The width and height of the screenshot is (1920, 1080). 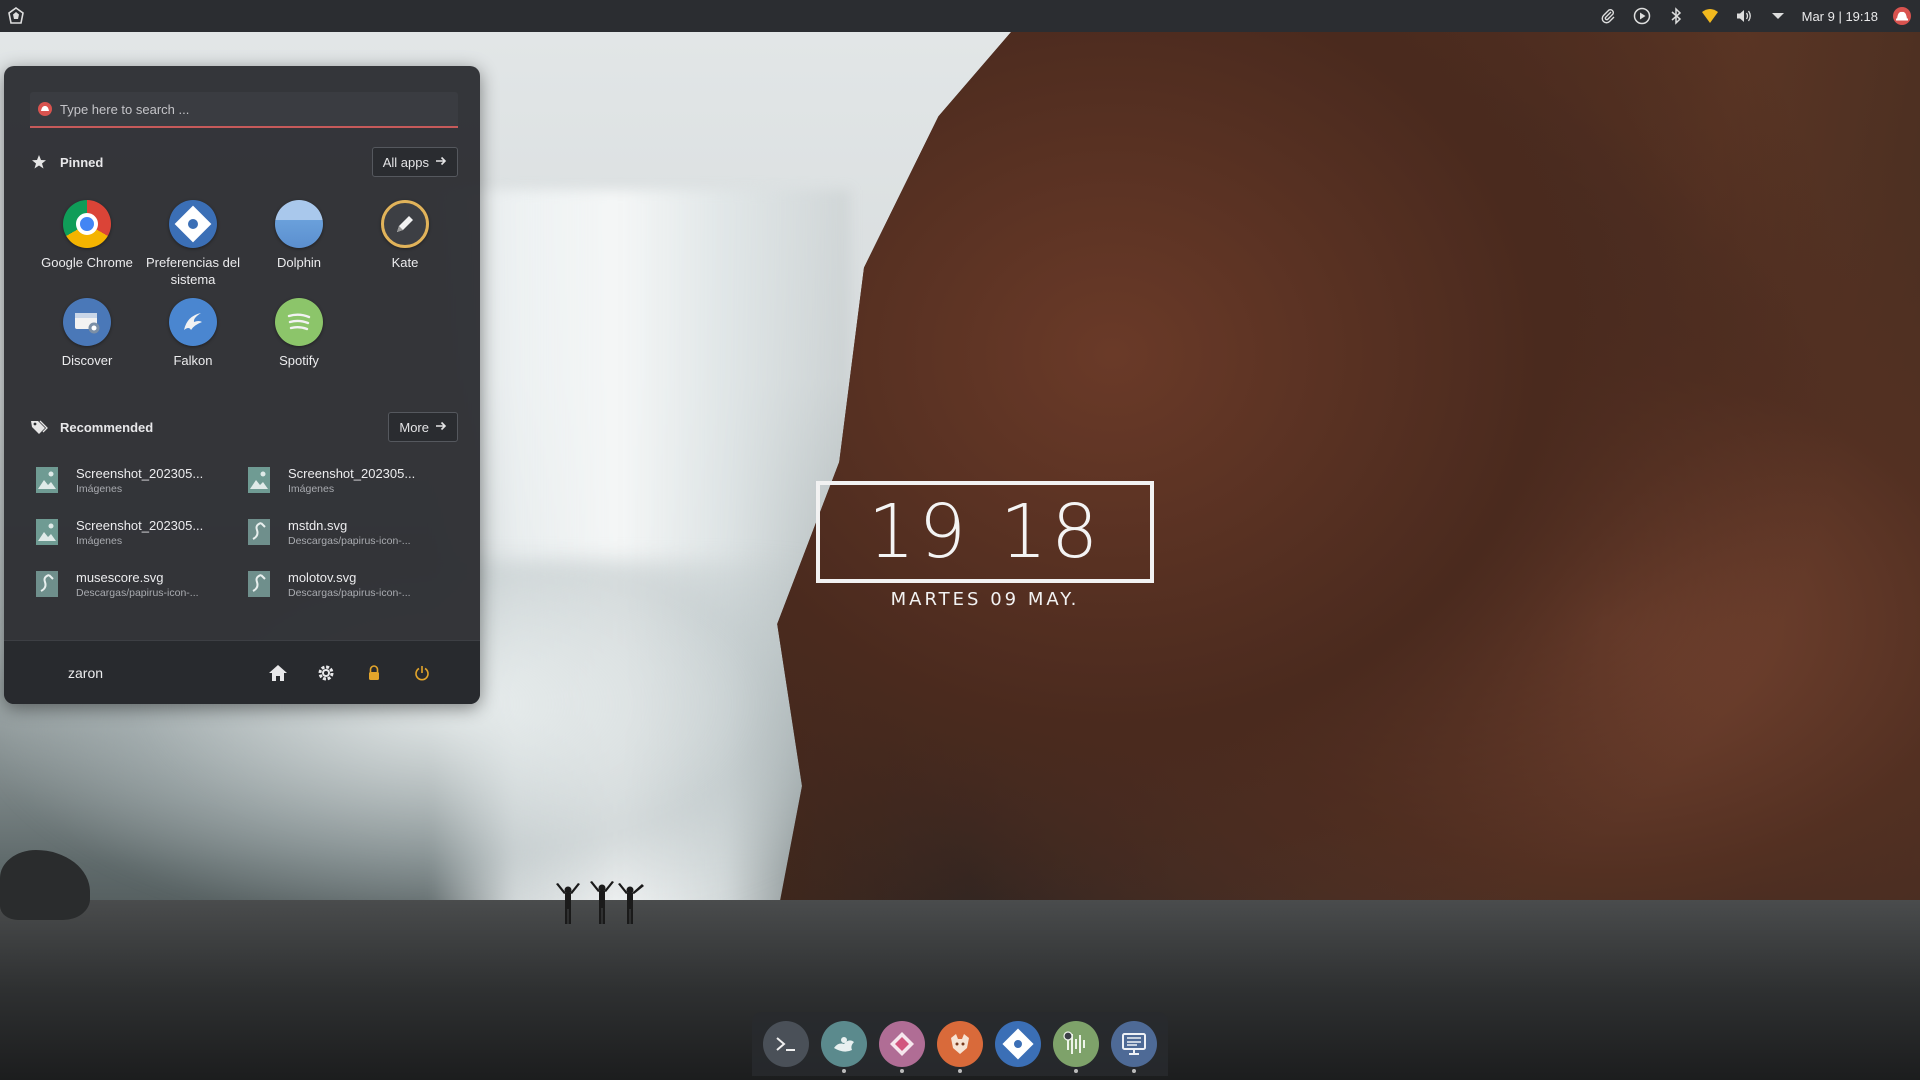 What do you see at coordinates (244, 427) in the screenshot?
I see `recommended-header: Recommended More` at bounding box center [244, 427].